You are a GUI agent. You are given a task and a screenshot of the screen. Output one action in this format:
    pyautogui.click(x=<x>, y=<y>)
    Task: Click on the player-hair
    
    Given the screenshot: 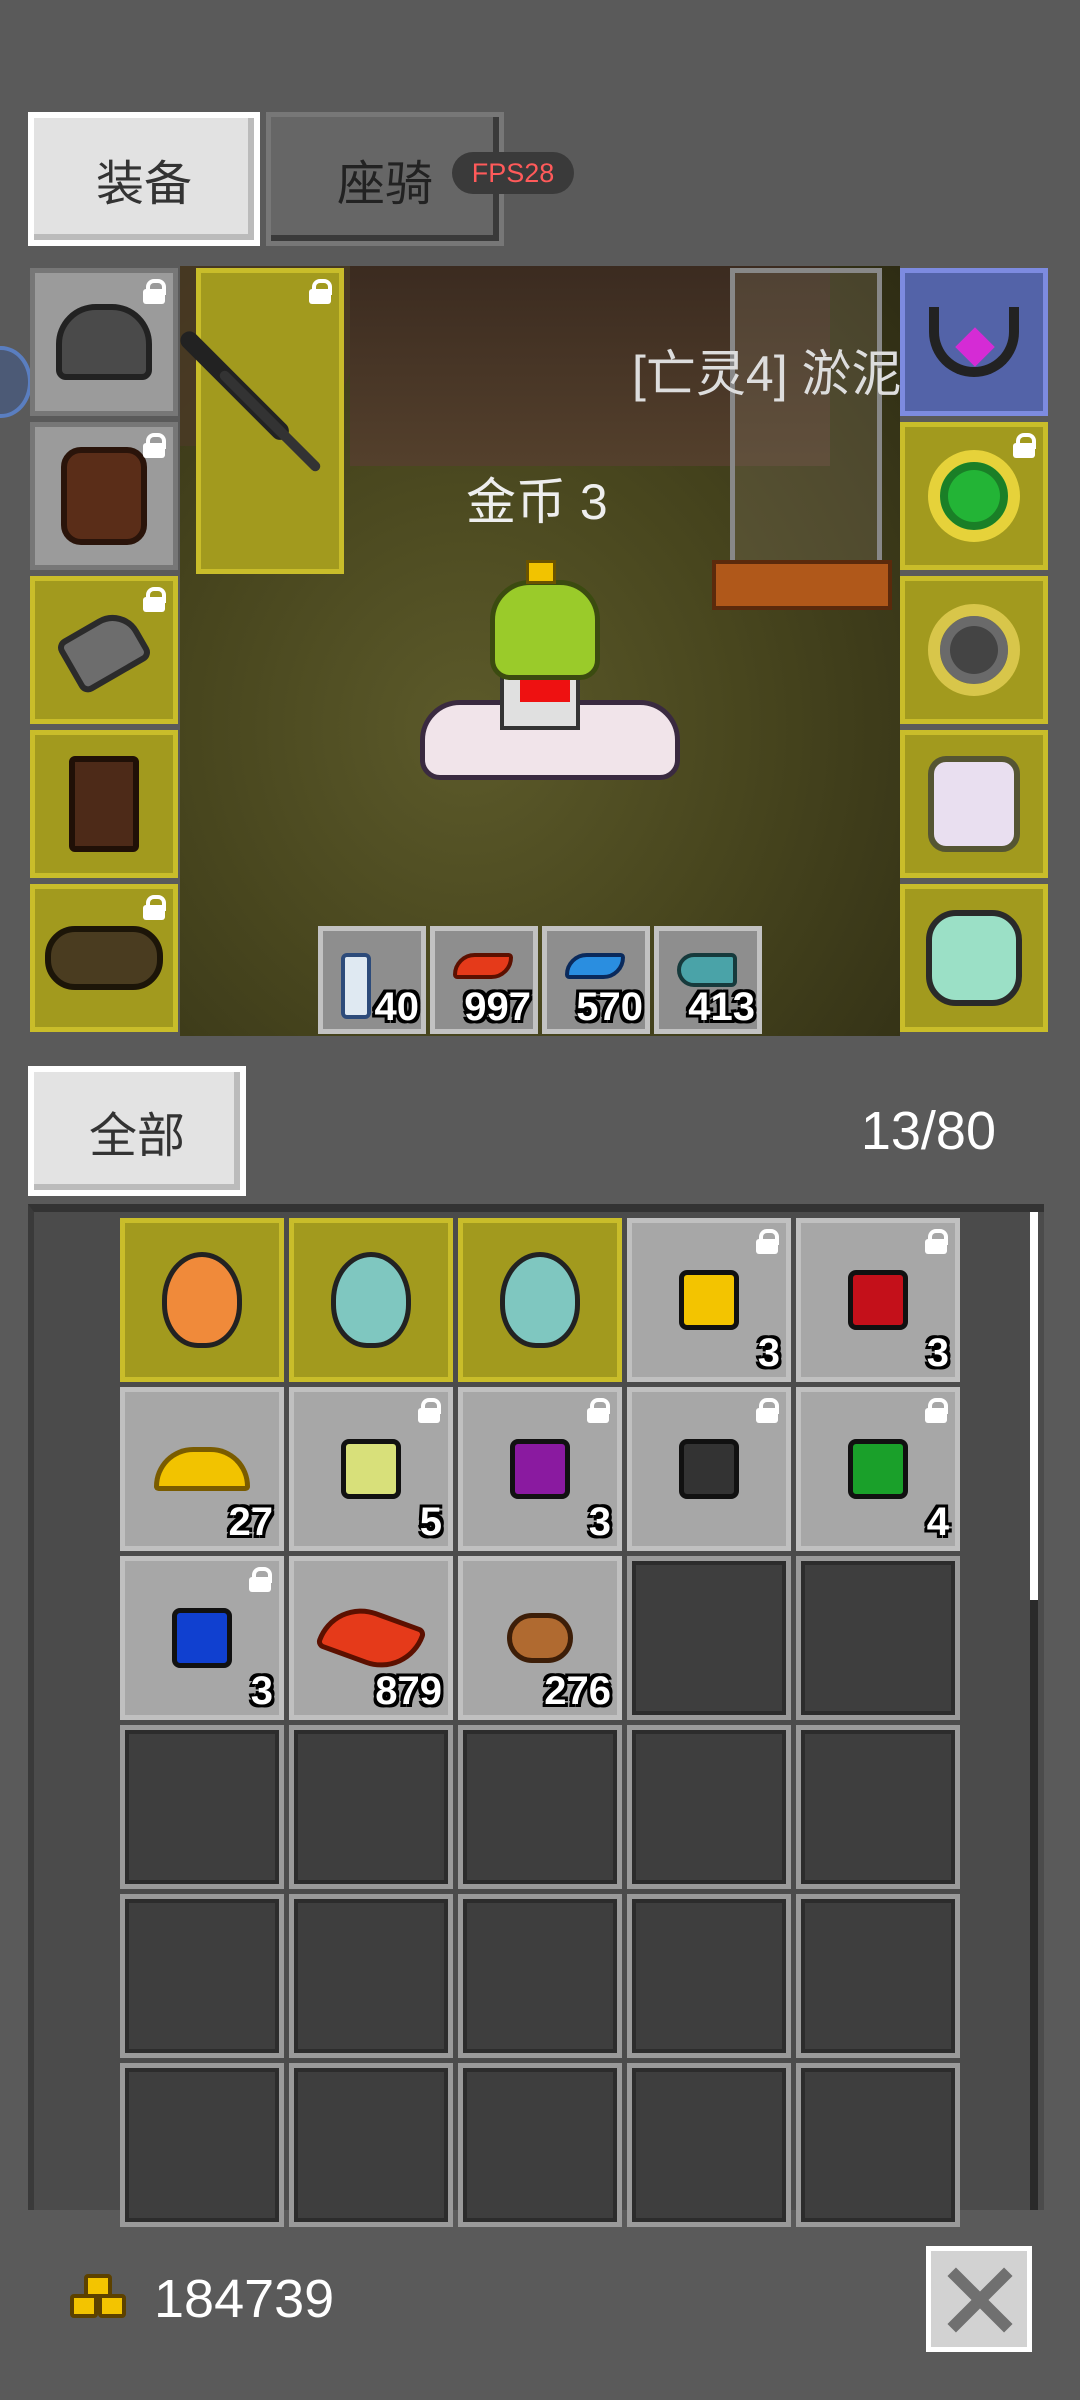 What is the action you would take?
    pyautogui.click(x=545, y=630)
    